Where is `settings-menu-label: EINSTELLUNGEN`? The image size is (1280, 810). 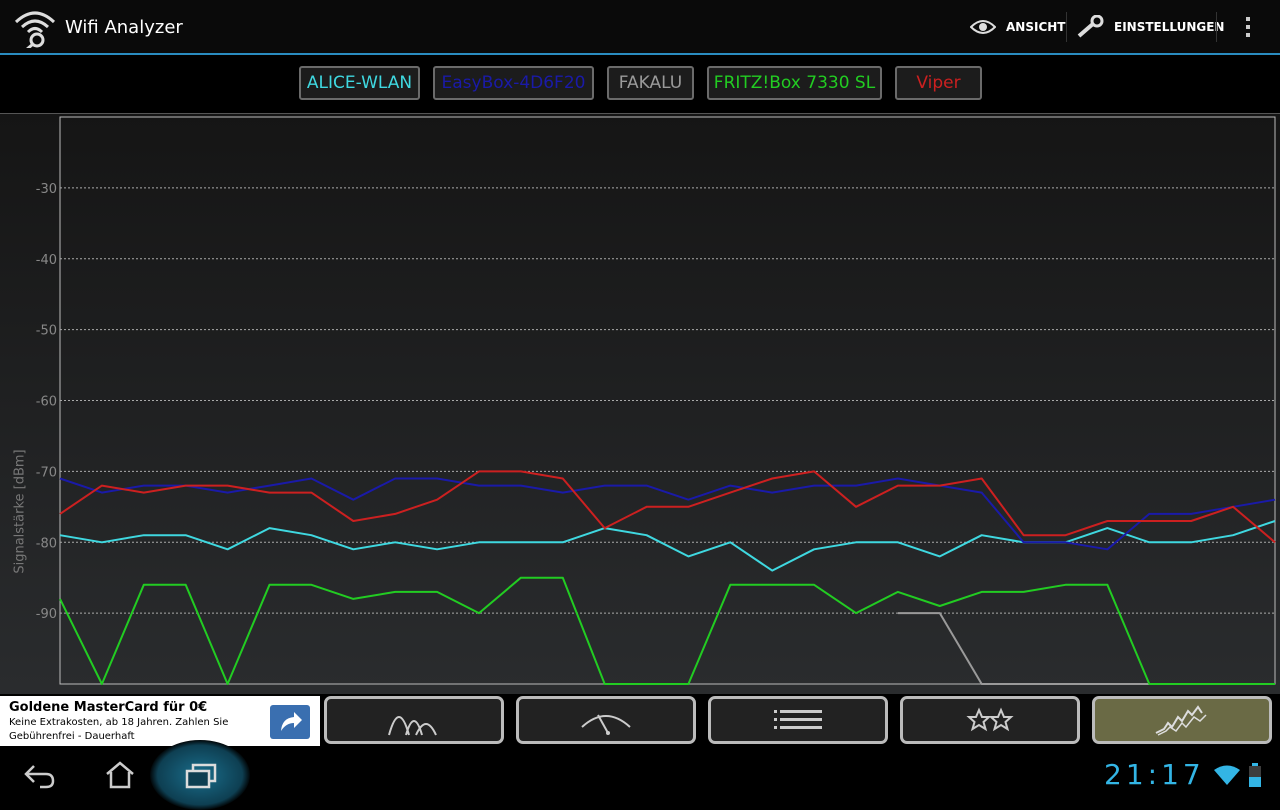 settings-menu-label: EINSTELLUNGEN is located at coordinates (1169, 26).